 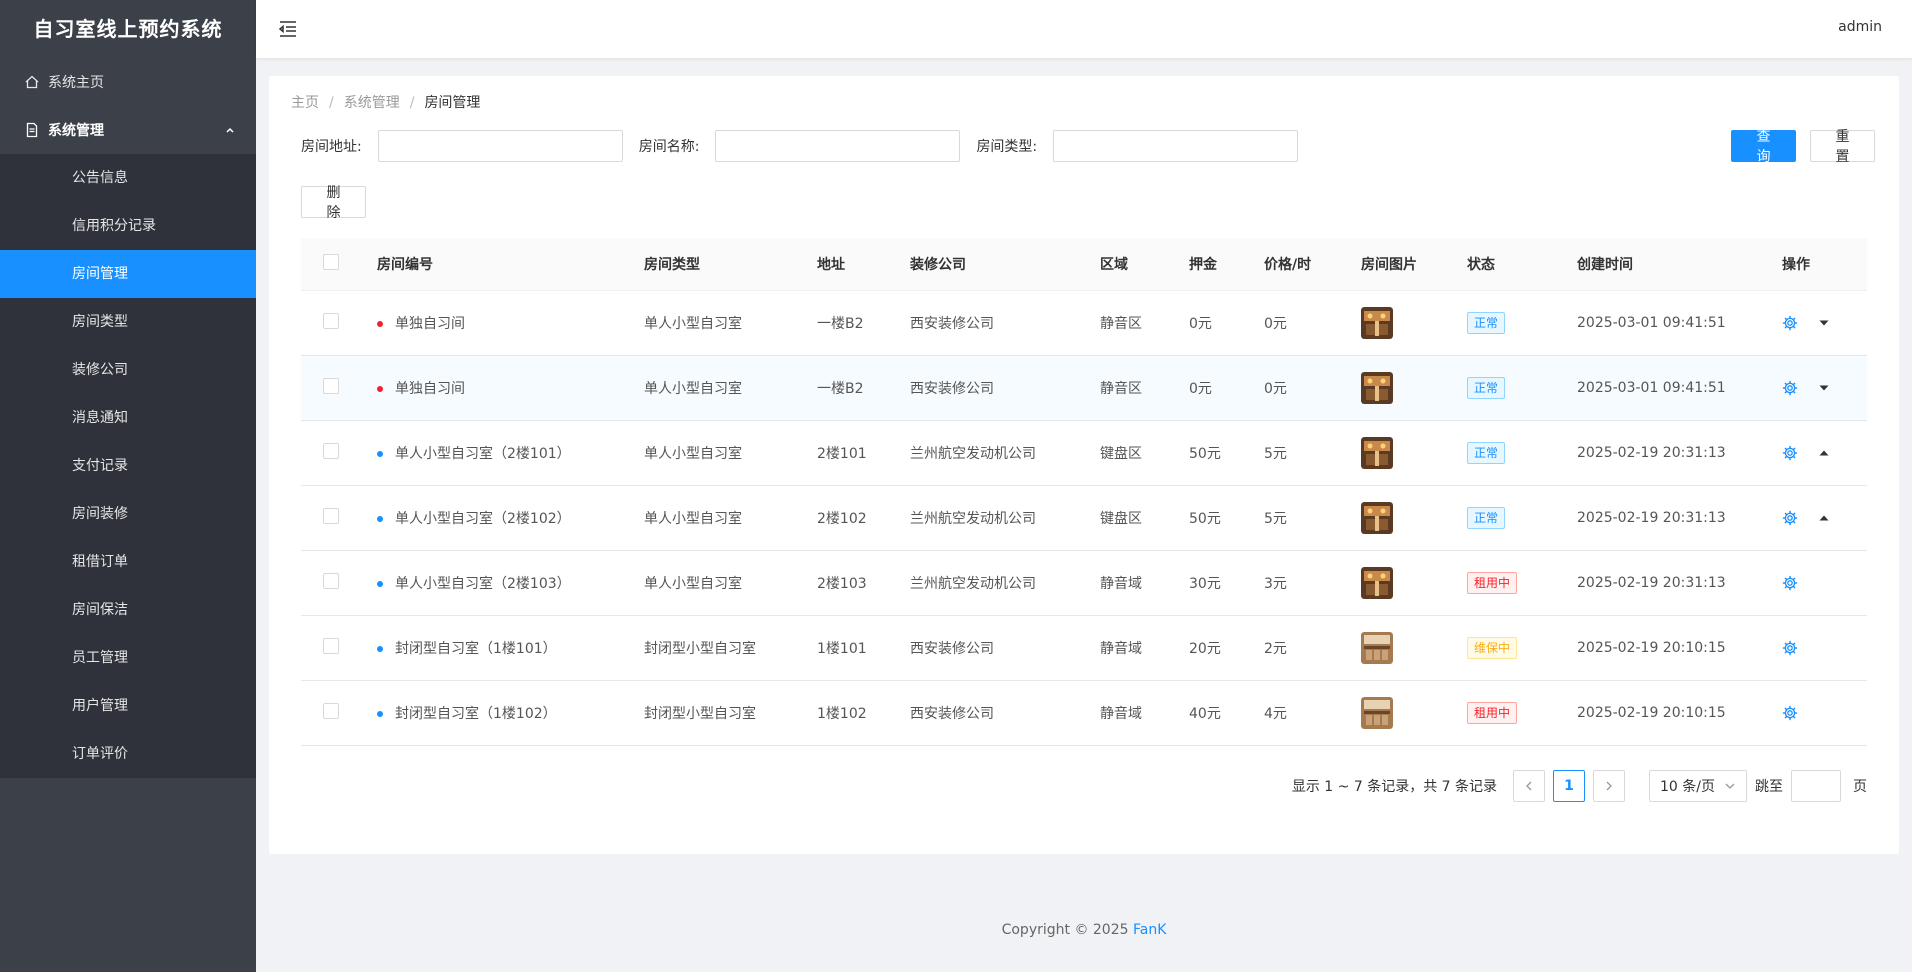 I want to click on column-header: 创建时间, so click(x=1605, y=265).